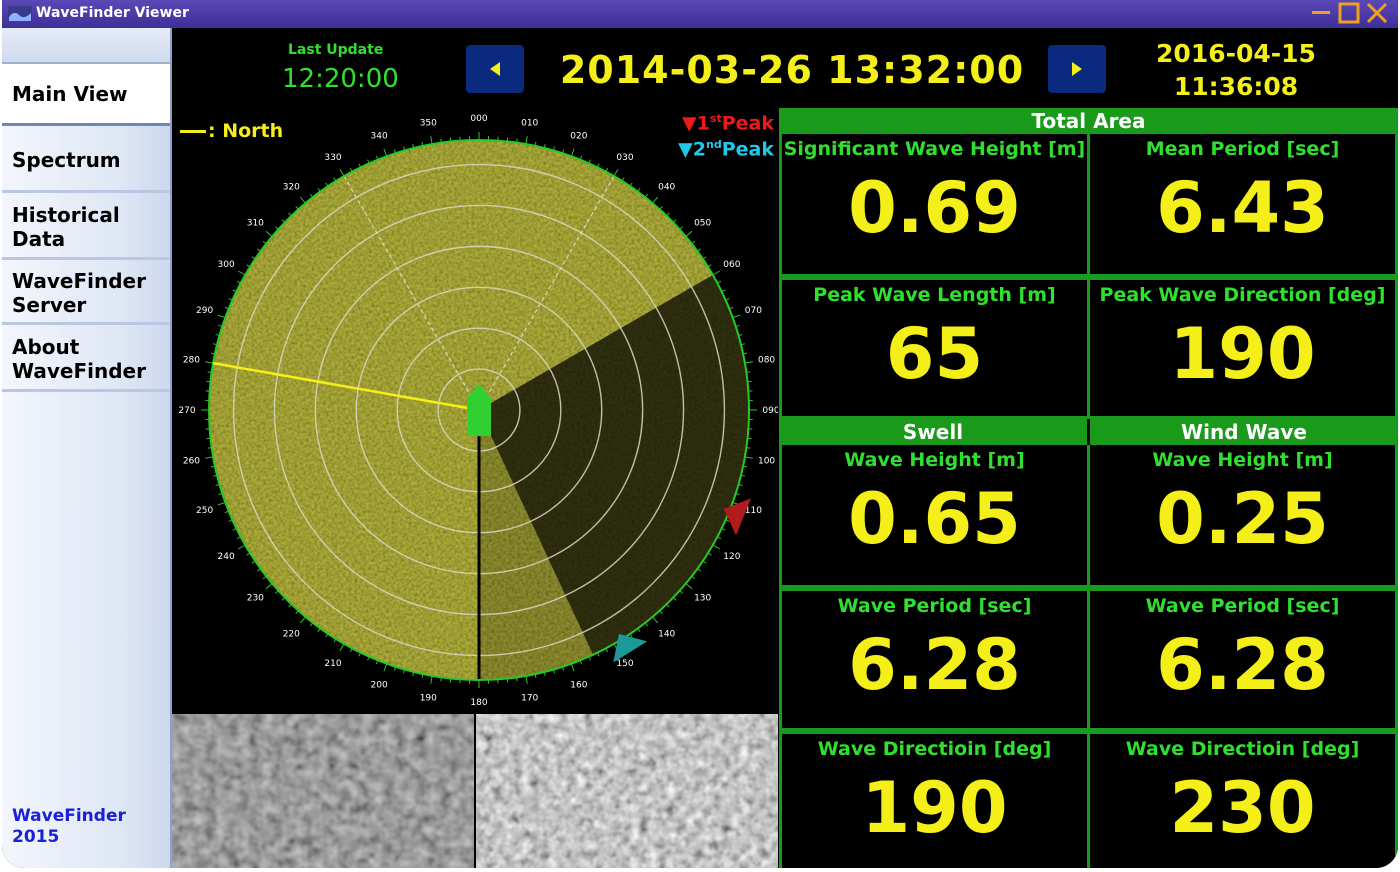 This screenshot has height=872, width=1400. What do you see at coordinates (255, 223) in the screenshot?
I see `radar-bearing-label: 310` at bounding box center [255, 223].